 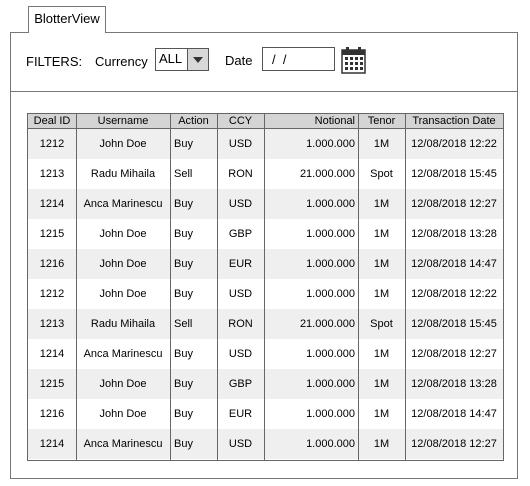 What do you see at coordinates (353, 60) in the screenshot?
I see `calendar-icon` at bounding box center [353, 60].